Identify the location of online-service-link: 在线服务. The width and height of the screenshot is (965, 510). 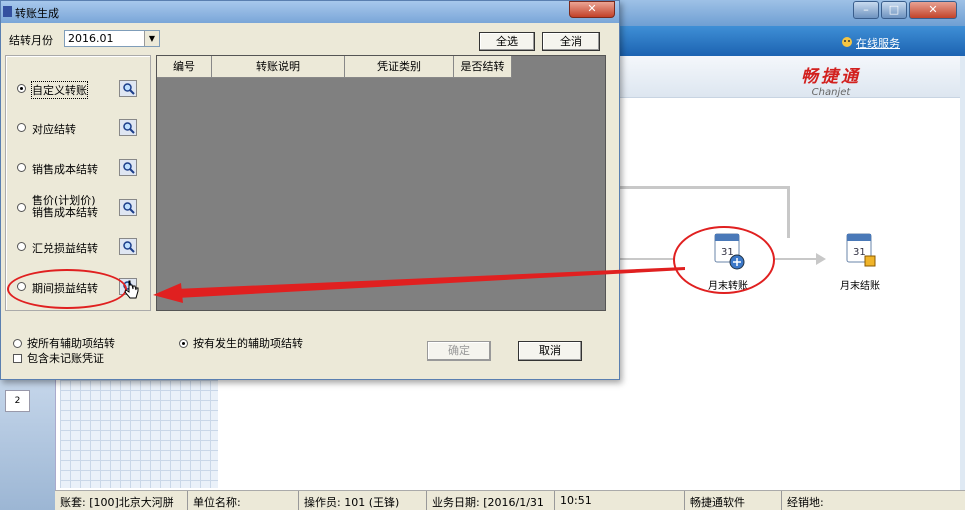
(878, 43).